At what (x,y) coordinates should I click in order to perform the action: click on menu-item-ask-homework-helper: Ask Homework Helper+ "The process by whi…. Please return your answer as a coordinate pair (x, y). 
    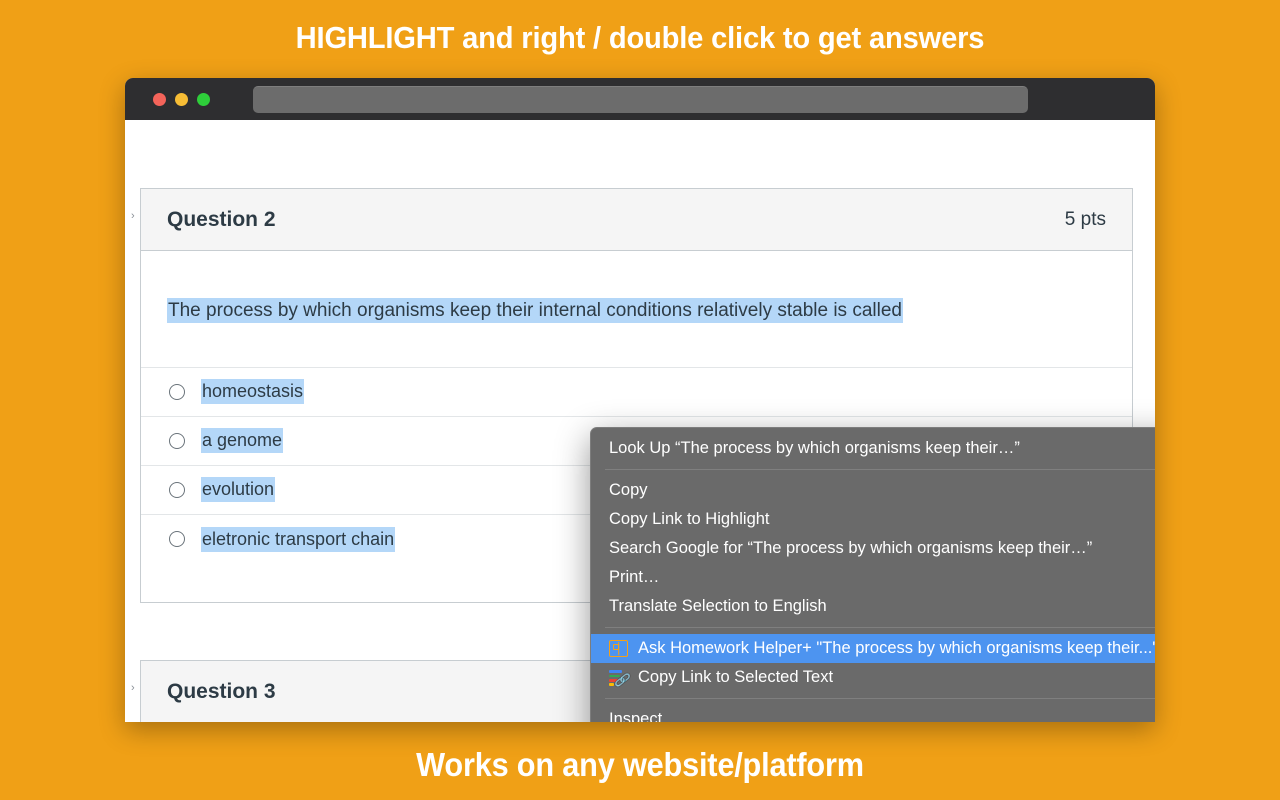
    Looking at the image, I should click on (873, 648).